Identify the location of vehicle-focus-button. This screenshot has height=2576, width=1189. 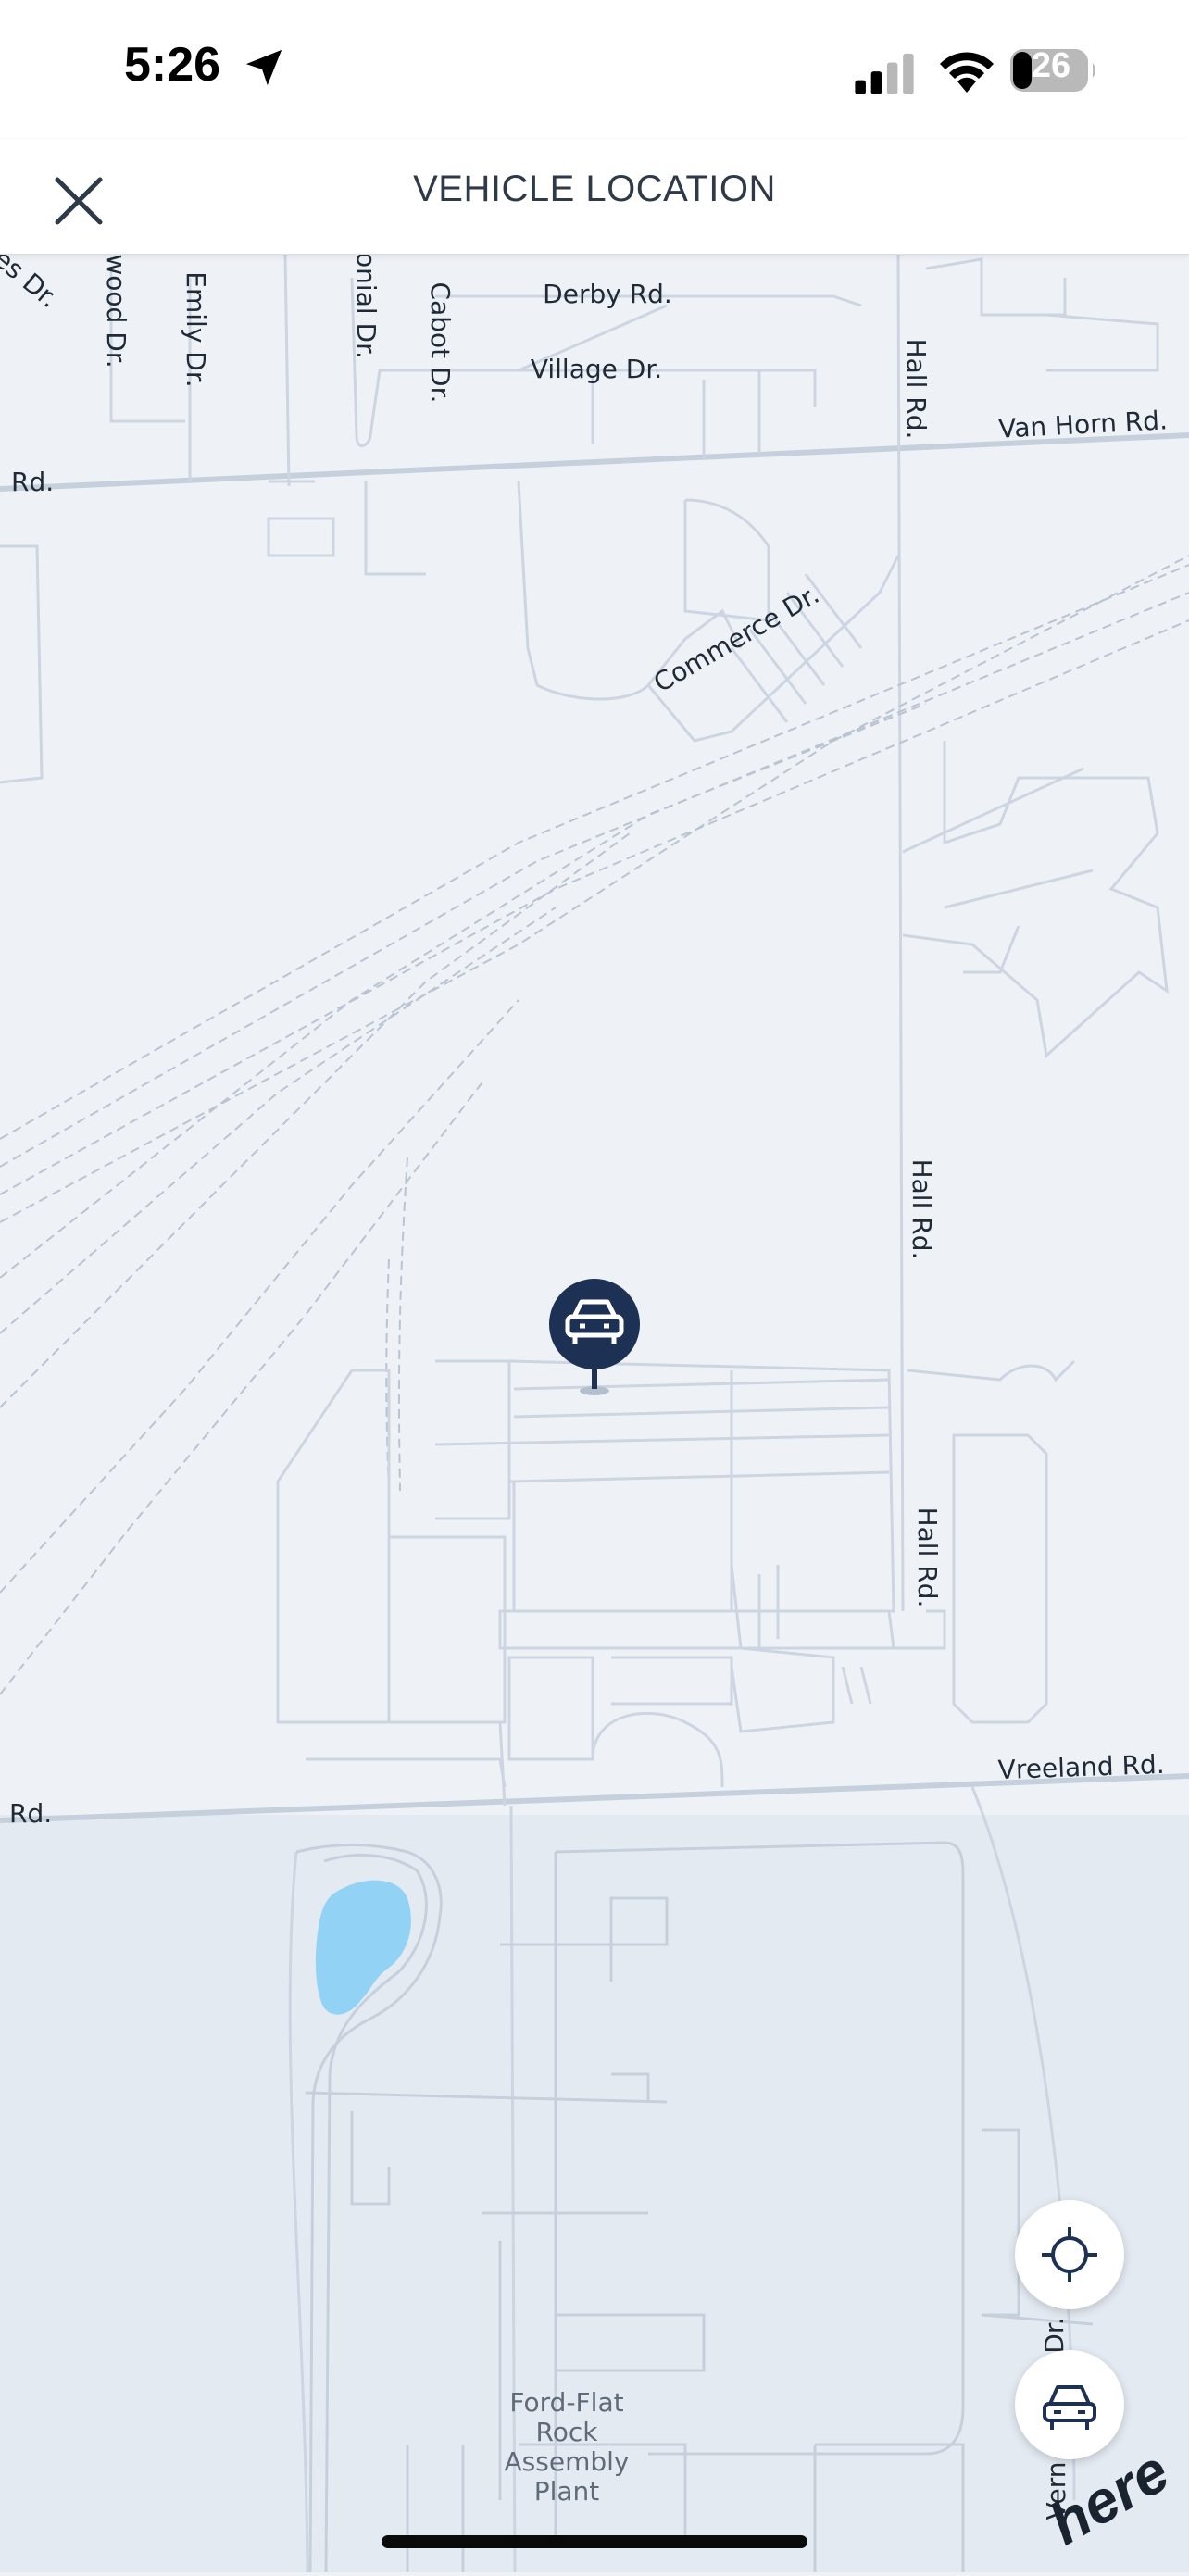
(1069, 2404).